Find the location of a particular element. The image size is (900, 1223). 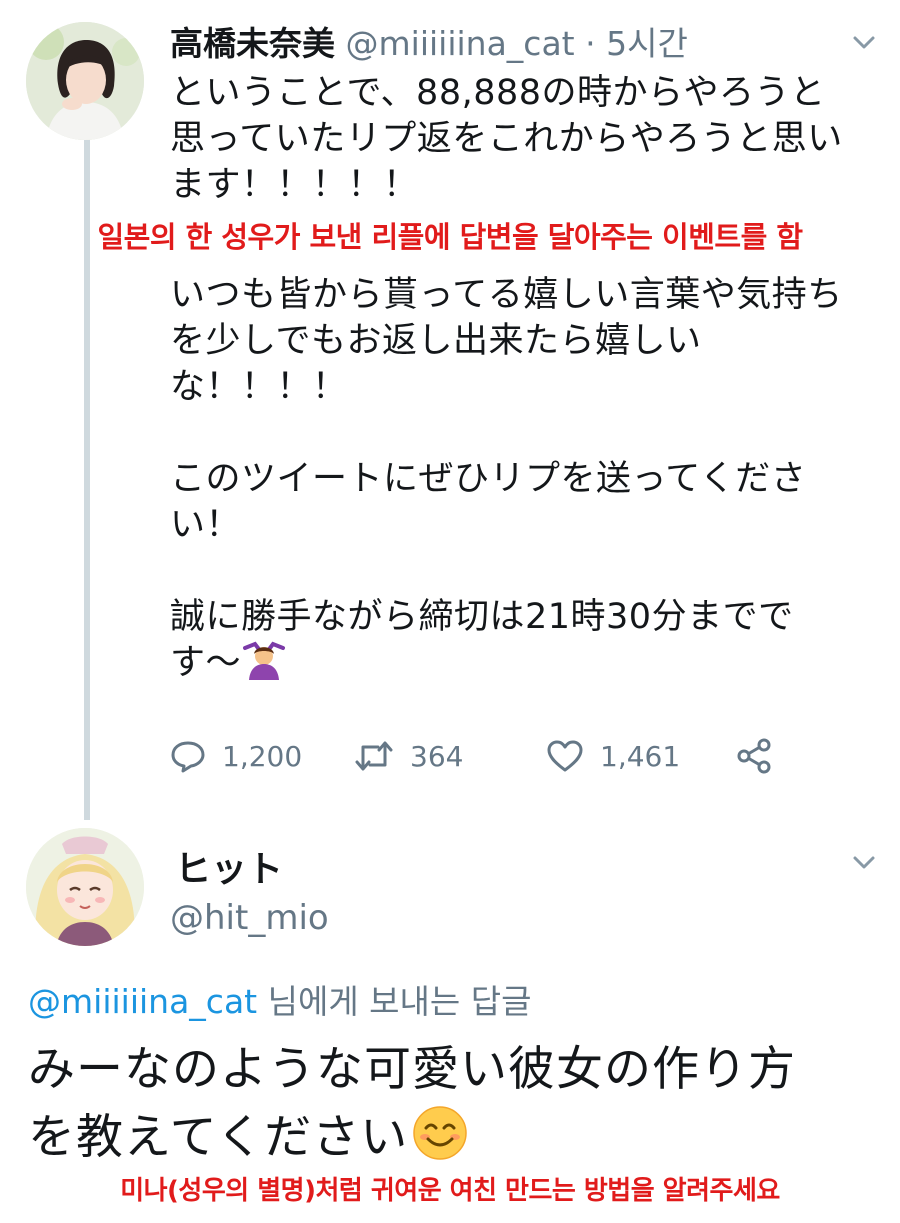

retweet-count: 364 is located at coordinates (437, 756).